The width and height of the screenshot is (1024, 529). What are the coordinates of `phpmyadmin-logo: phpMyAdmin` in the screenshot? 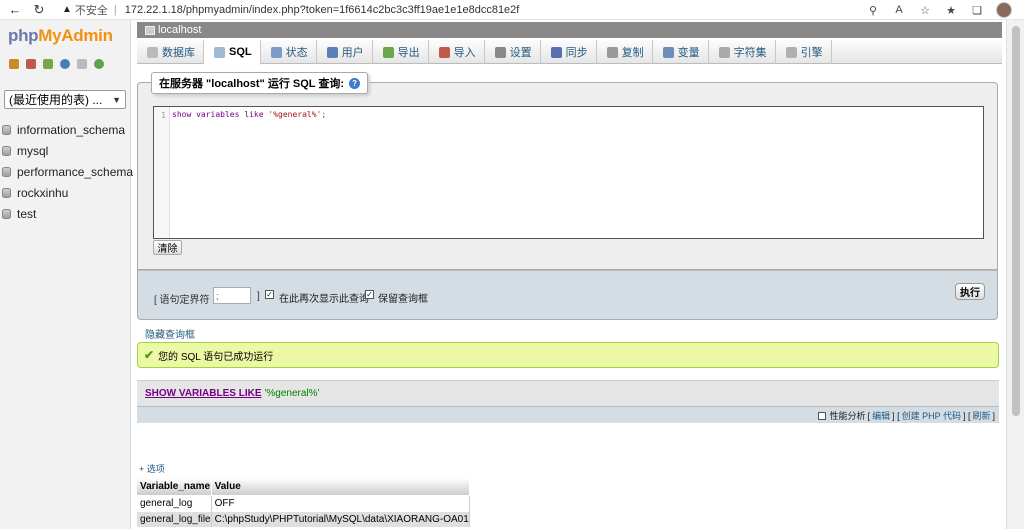 It's located at (60, 36).